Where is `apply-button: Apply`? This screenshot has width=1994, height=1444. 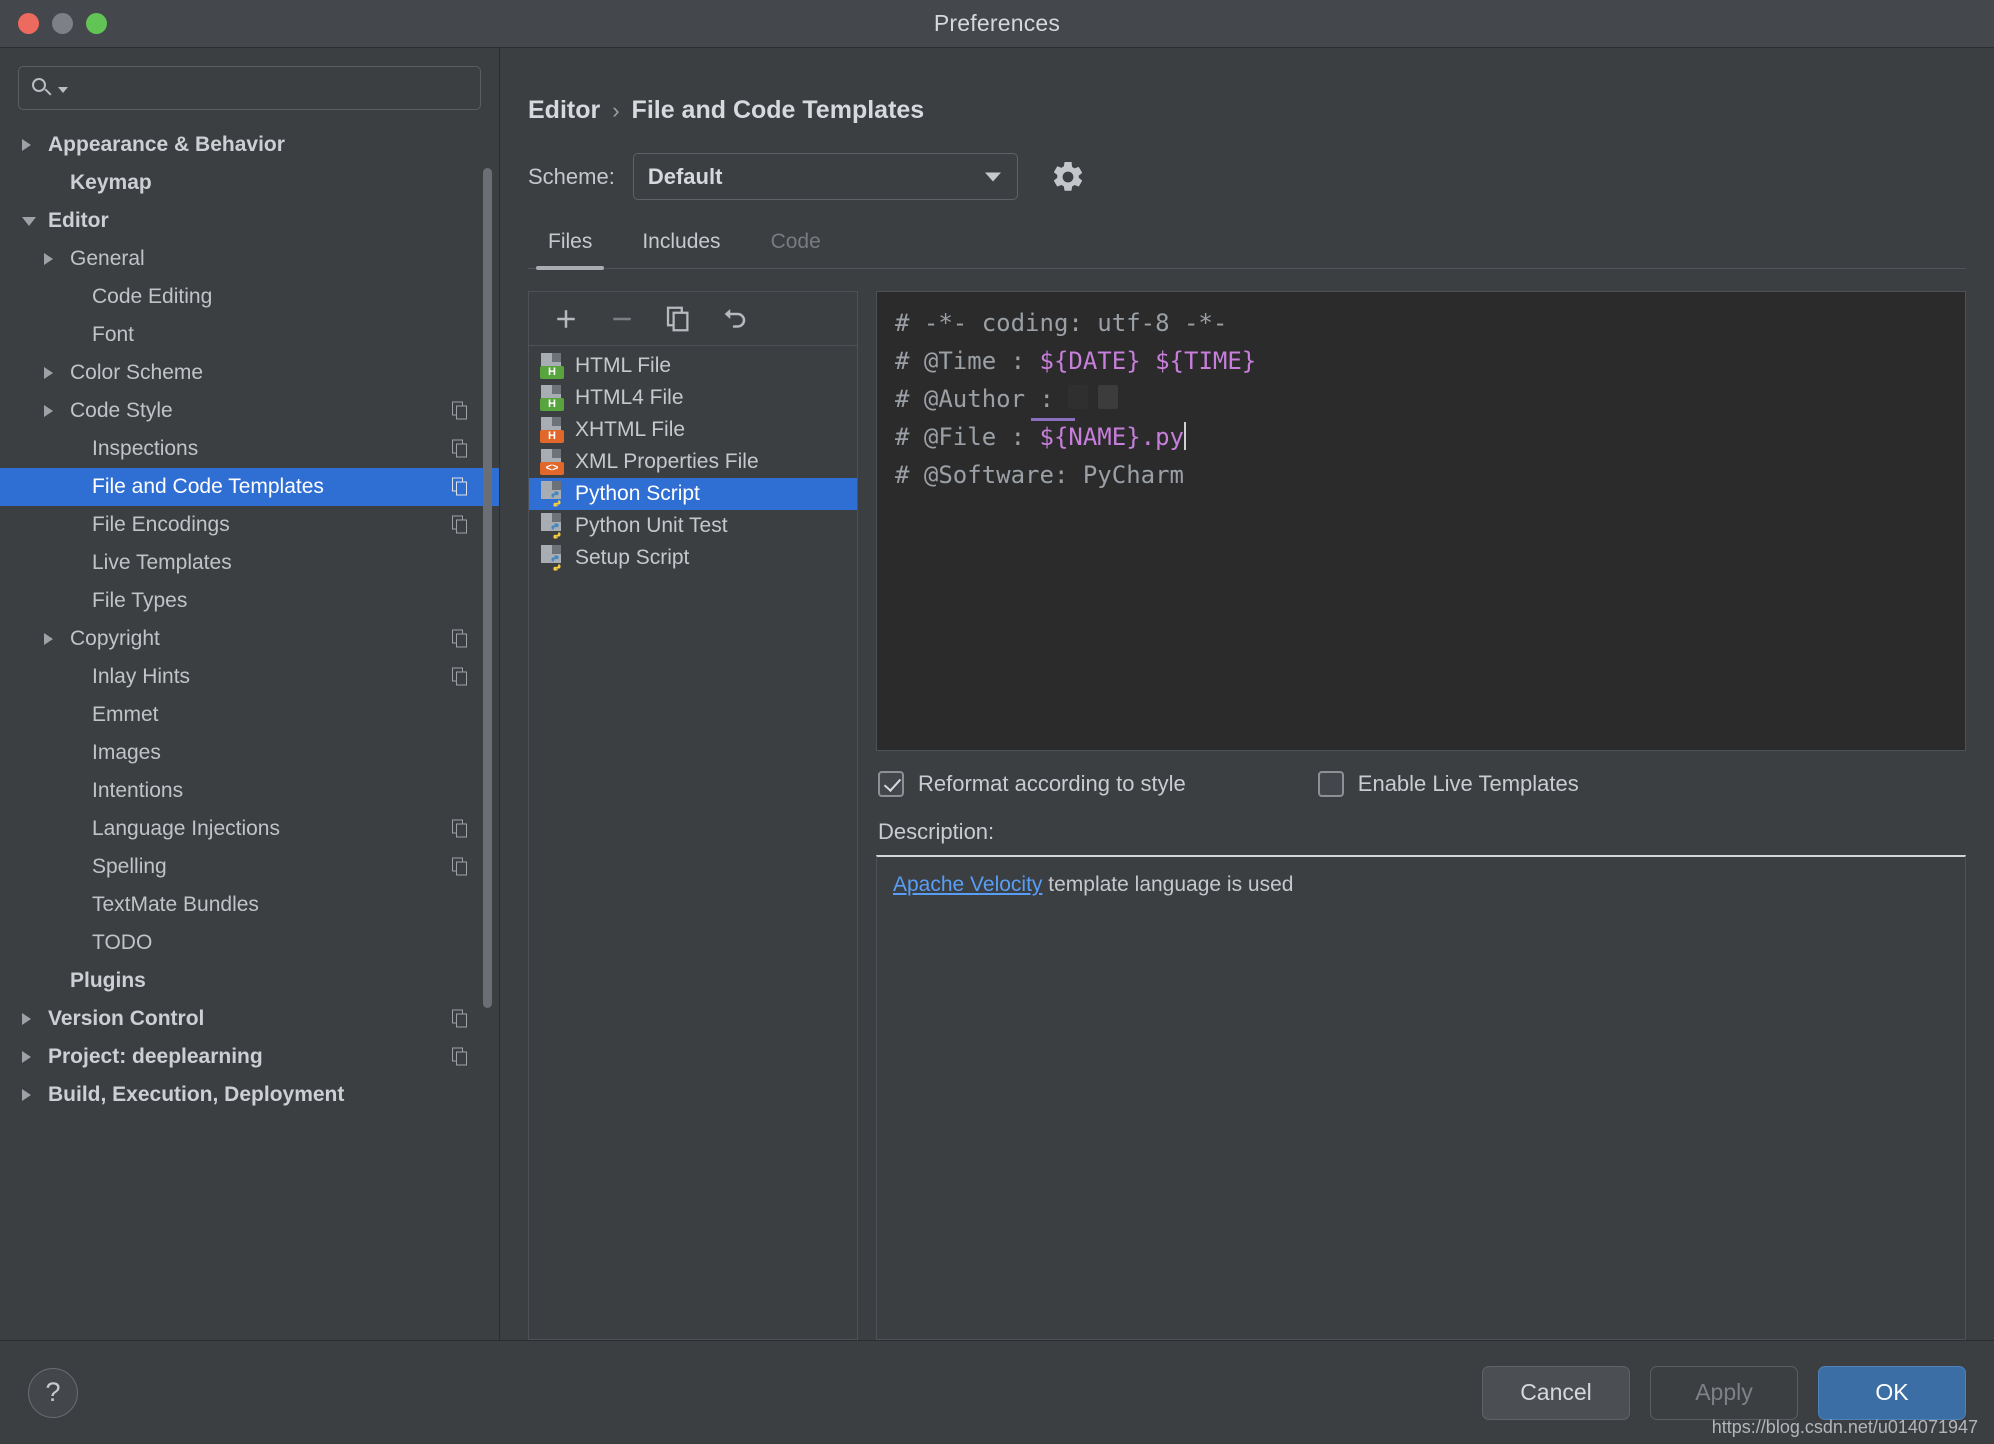
apply-button: Apply is located at coordinates (1724, 1392).